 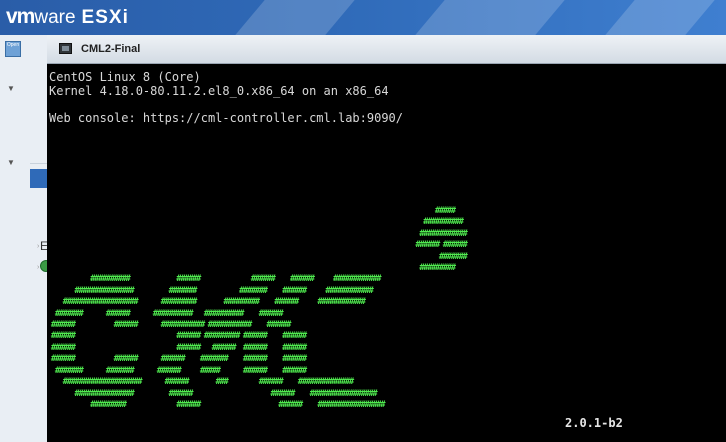 I want to click on version-label: 2.0.1-b2, so click(x=594, y=423).